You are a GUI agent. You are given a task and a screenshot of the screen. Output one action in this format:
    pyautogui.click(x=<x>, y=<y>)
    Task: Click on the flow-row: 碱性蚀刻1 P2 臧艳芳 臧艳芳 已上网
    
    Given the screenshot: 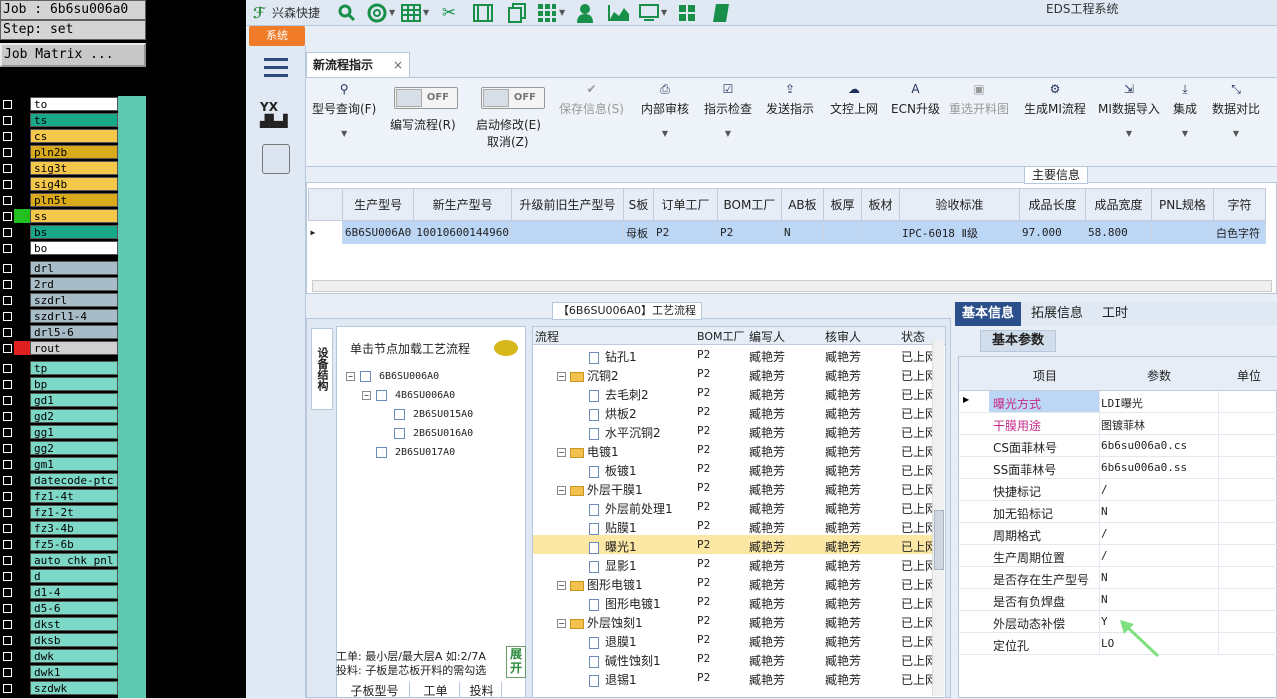 What is the action you would take?
    pyautogui.click(x=735, y=658)
    